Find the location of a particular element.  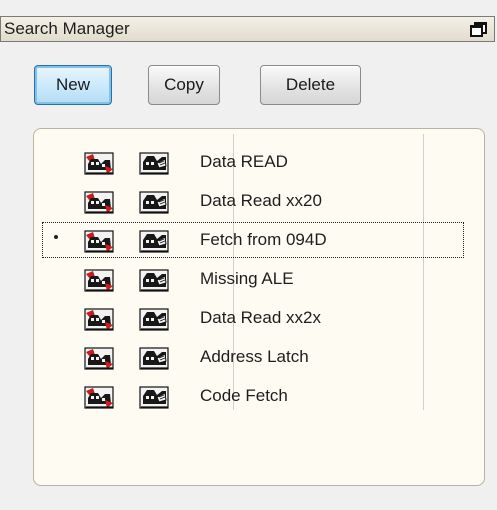

search-list-item: Missing ALE is located at coordinates (253, 279).